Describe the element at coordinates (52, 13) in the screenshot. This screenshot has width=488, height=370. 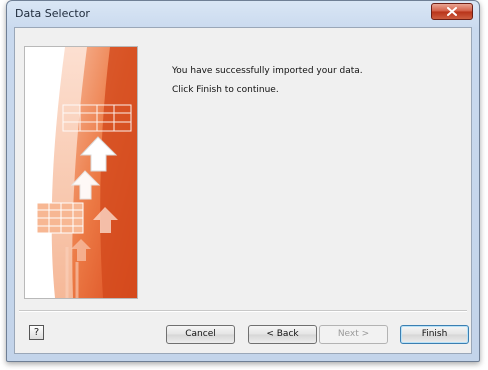
I see `window-title: Data Selector` at that location.